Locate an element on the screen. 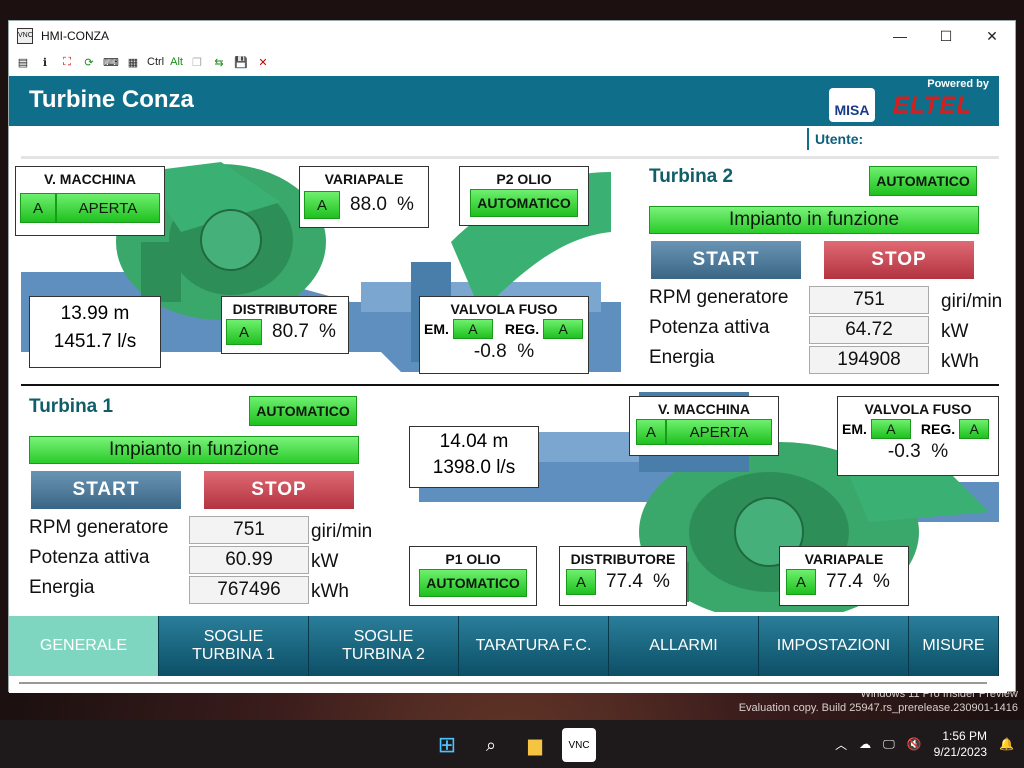  t2-reg-mode: A is located at coordinates (563, 329).